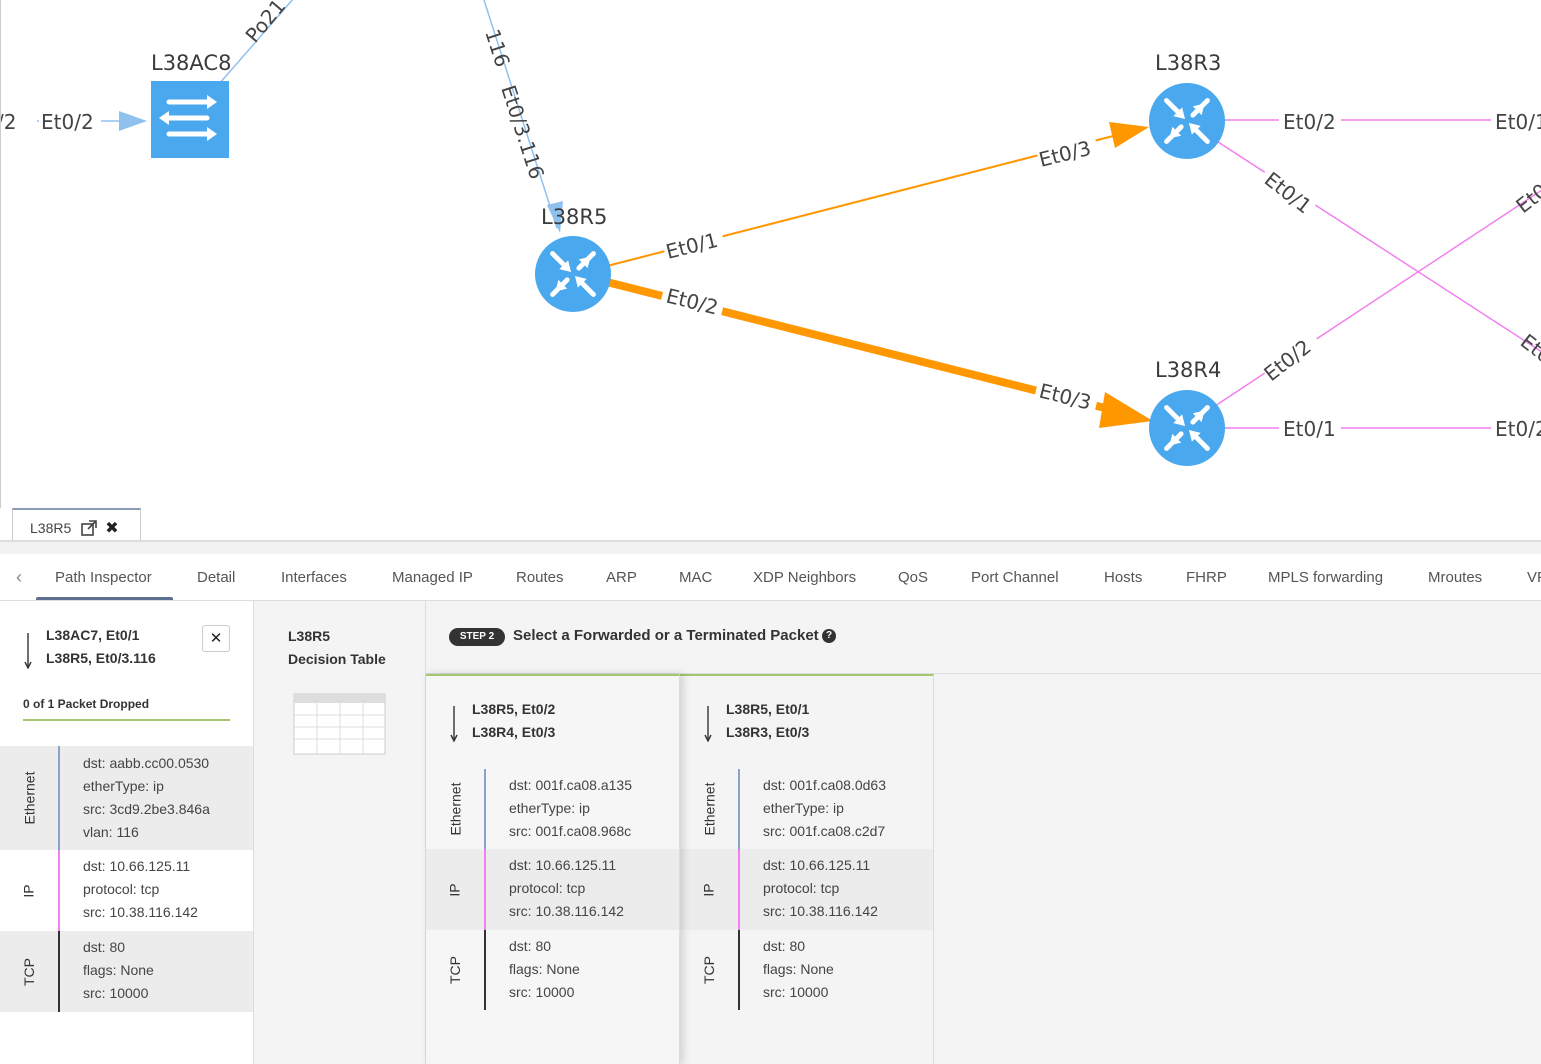  Describe the element at coordinates (824, 831) in the screenshot. I see `field: src: 001f.ca08.c2d7` at that location.